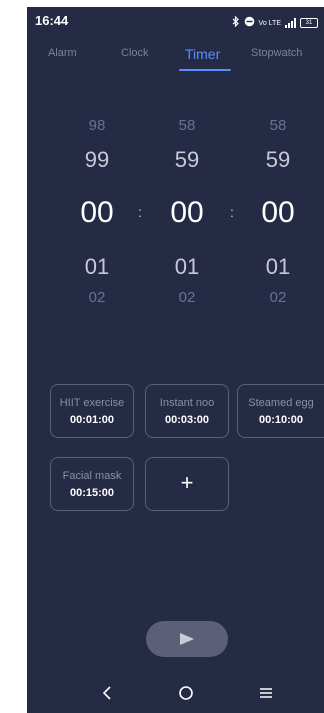 The height and width of the screenshot is (713, 324). Describe the element at coordinates (187, 297) in the screenshot. I see `minutes-far-below: 02` at that location.